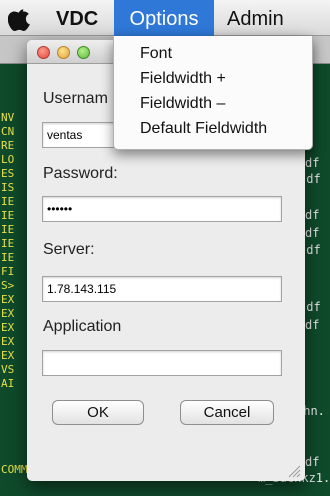 This screenshot has height=496, width=330. Describe the element at coordinates (8, 383) in the screenshot. I see `terminal-left-line: AI` at that location.